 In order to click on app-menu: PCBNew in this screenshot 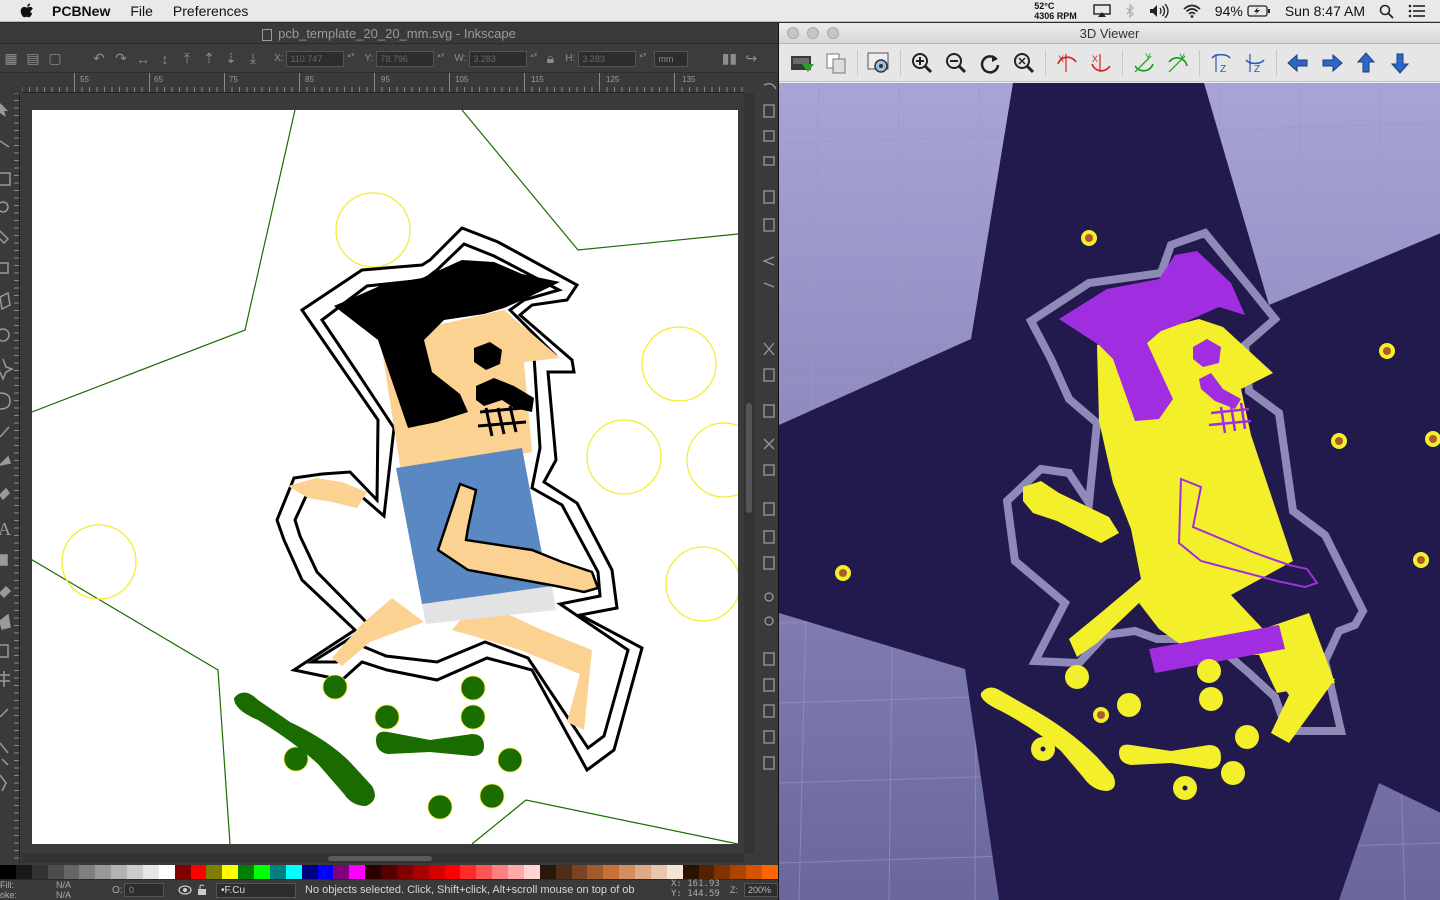, I will do `click(81, 11)`.